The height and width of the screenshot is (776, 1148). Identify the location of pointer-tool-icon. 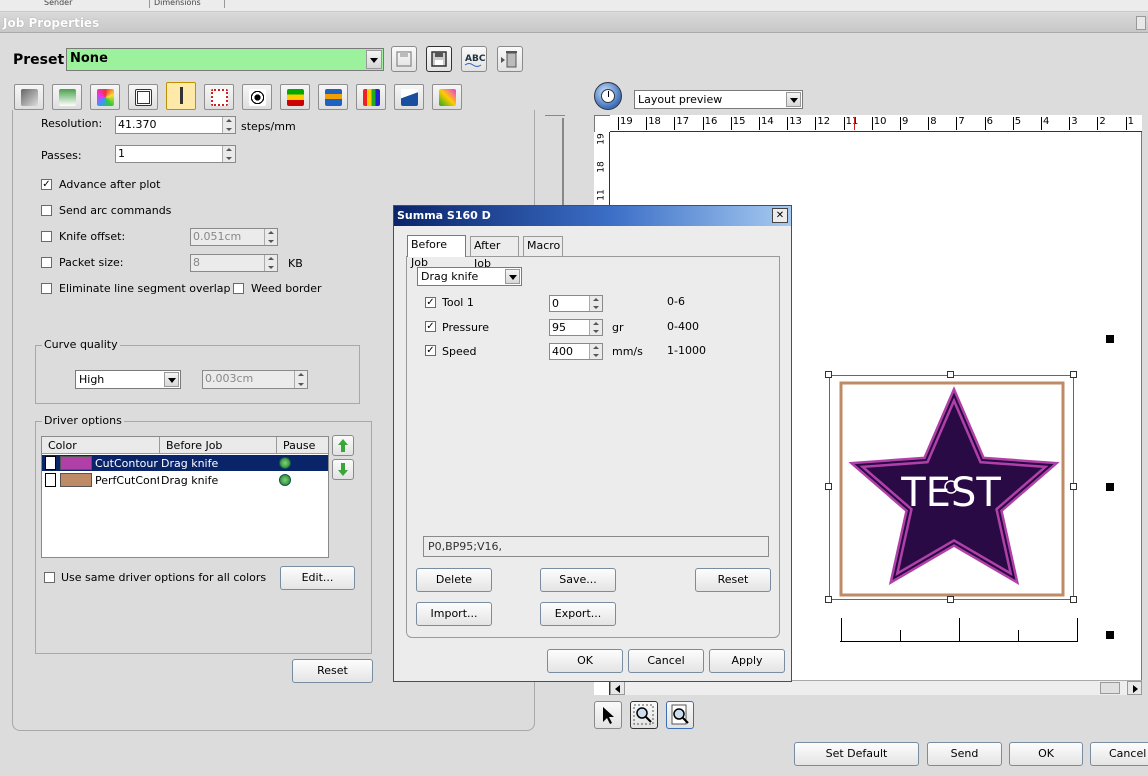
(608, 715).